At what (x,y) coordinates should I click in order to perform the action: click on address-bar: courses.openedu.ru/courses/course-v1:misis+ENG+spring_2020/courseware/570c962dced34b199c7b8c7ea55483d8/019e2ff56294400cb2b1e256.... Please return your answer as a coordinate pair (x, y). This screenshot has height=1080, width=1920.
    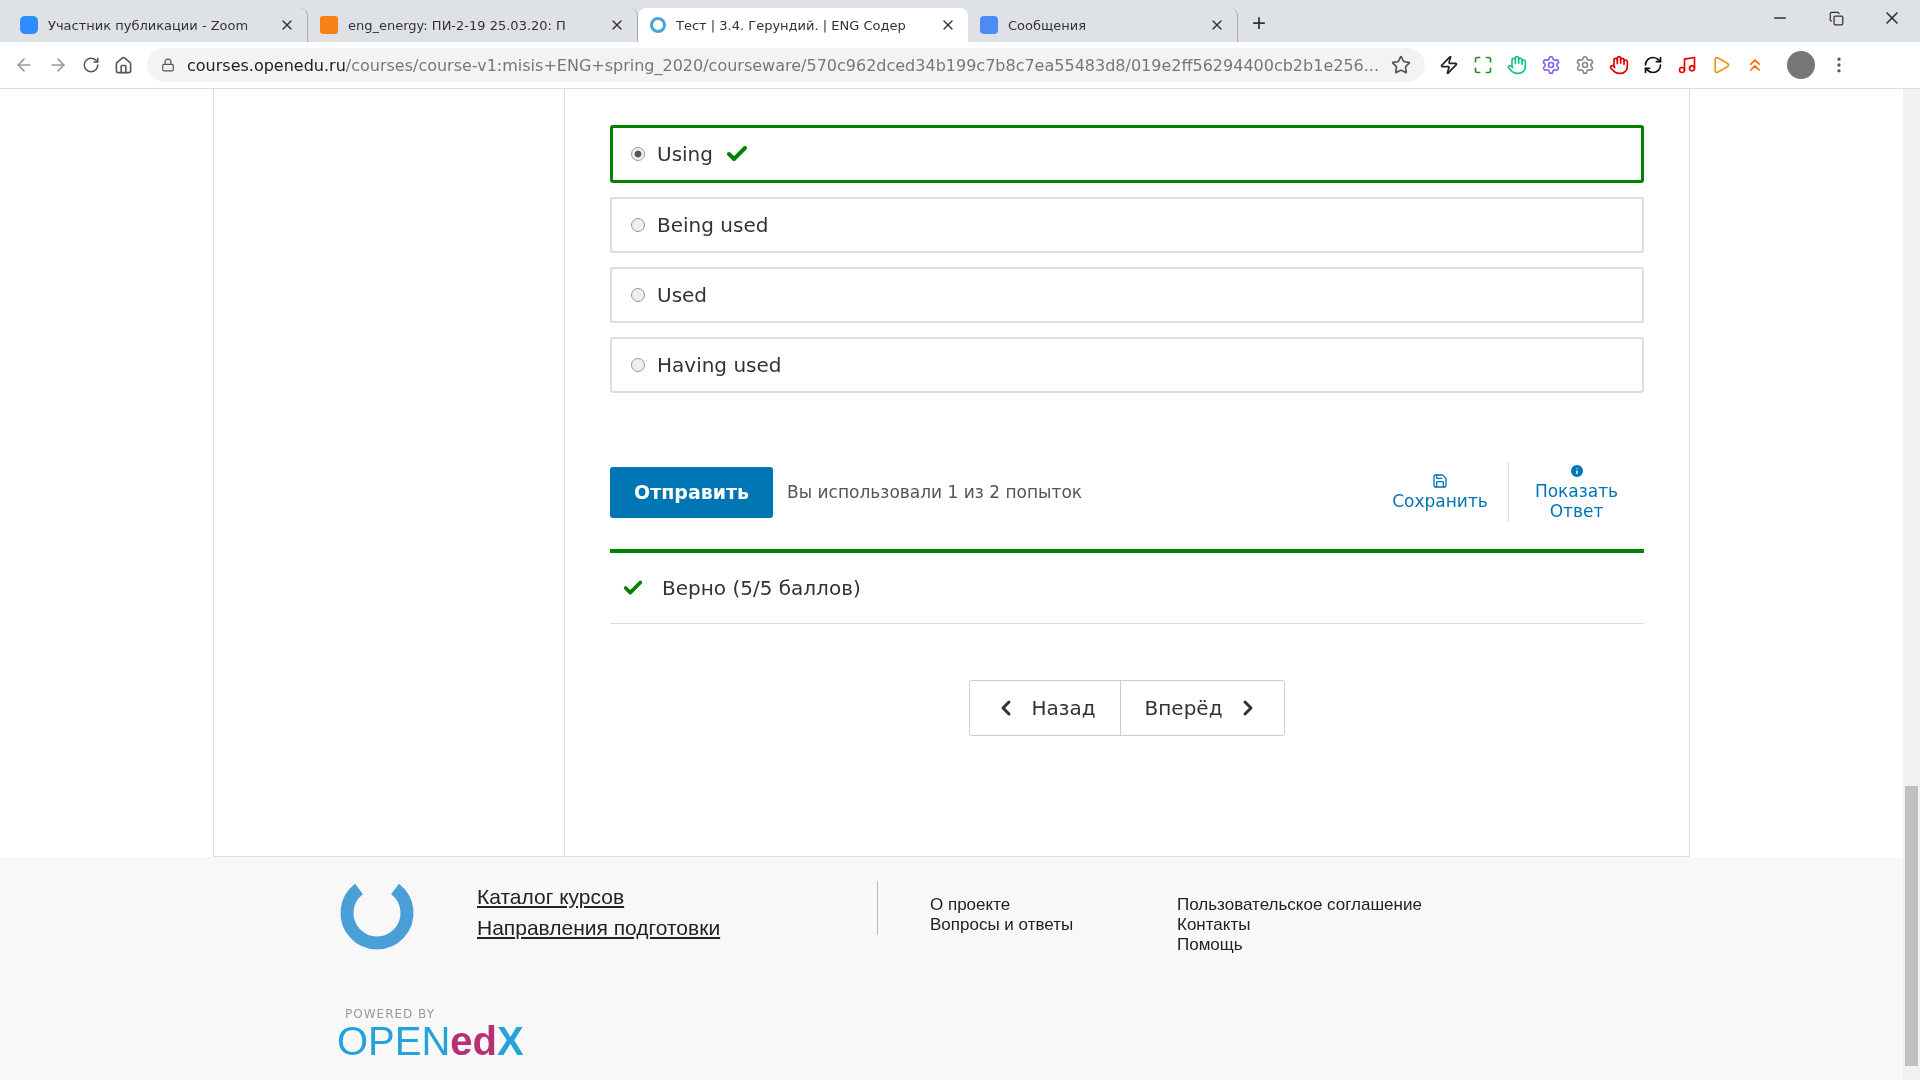
    Looking at the image, I should click on (786, 65).